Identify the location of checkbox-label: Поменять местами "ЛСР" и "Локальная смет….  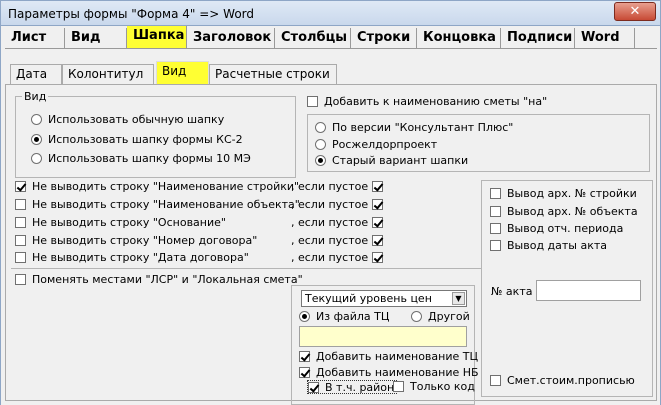
(167, 279).